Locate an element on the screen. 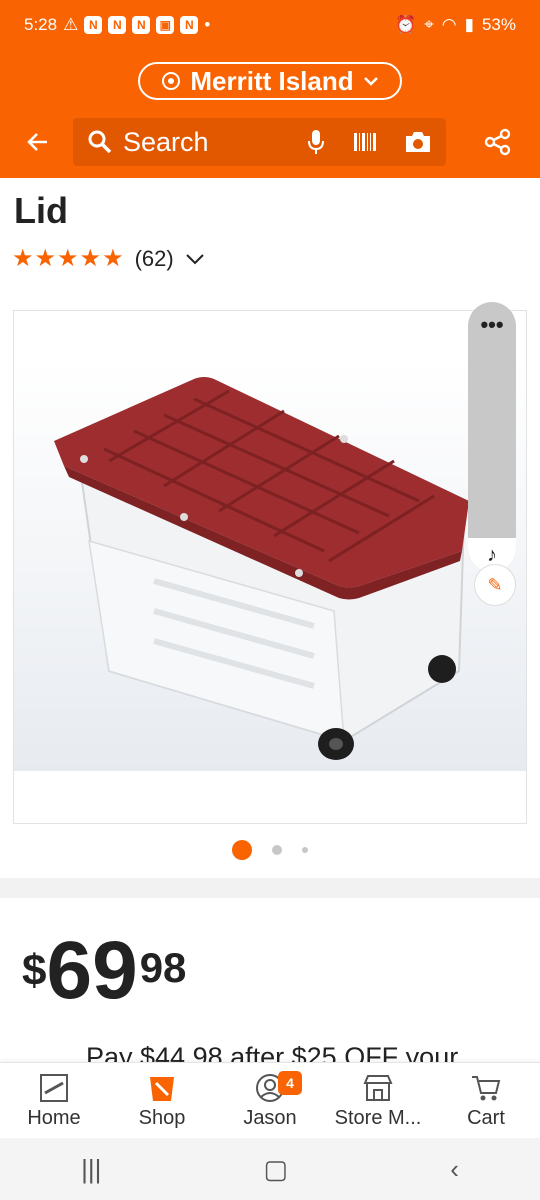 Image resolution: width=540 pixels, height=1200 pixels. system-navigation-bar: ||| ▢ ‹ is located at coordinates (270, 1169).